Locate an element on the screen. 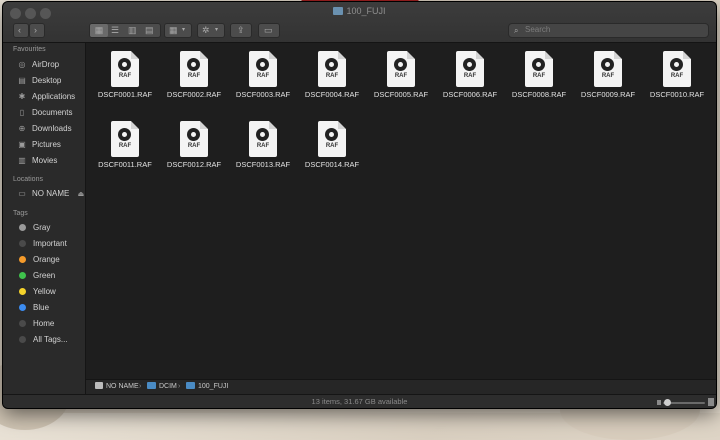  sidebar-tag-green: Green is located at coordinates (36, 276).